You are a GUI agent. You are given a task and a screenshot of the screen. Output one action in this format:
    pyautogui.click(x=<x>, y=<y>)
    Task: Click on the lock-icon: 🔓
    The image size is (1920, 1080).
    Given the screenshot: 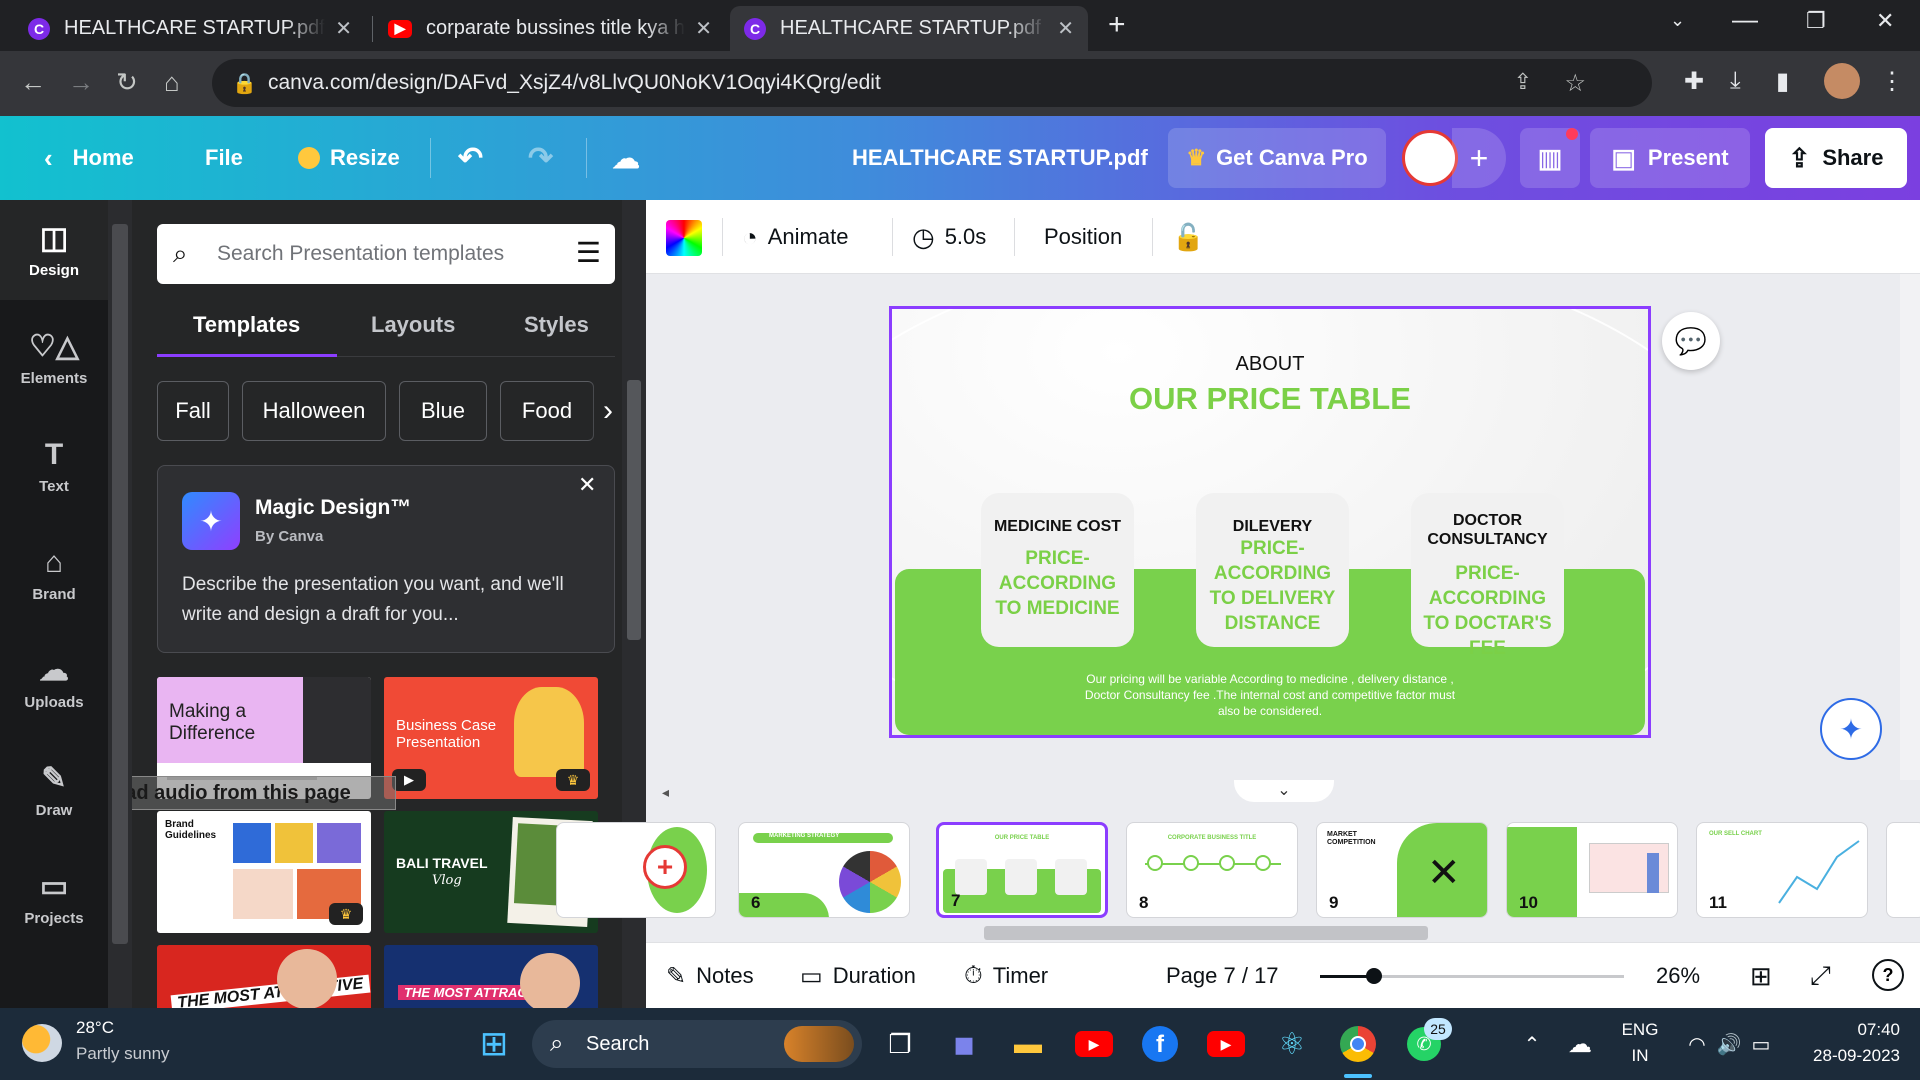 What is the action you would take?
    pyautogui.click(x=1188, y=237)
    